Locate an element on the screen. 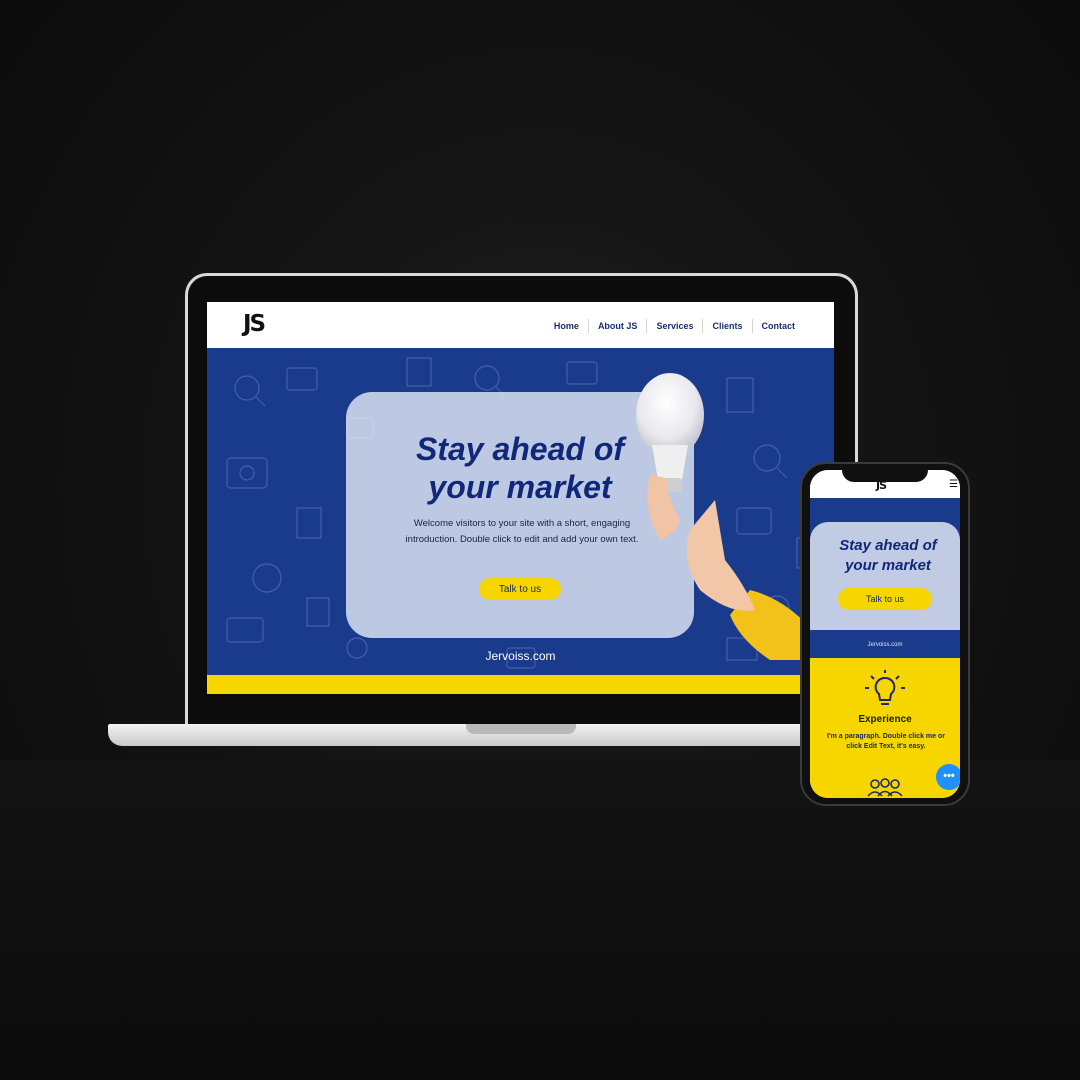  site-logo: JS is located at coordinates (254, 324).